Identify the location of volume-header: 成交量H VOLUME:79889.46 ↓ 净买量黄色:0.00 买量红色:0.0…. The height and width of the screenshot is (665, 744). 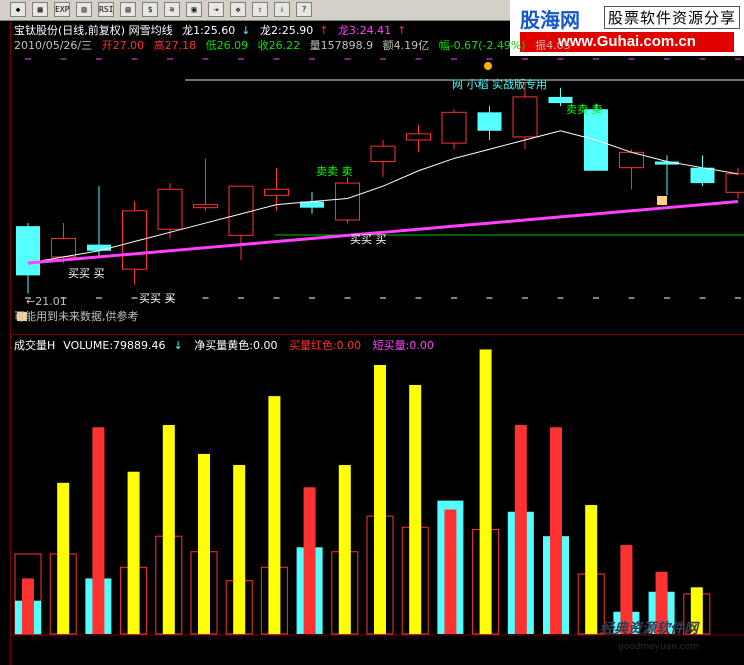
(228, 345).